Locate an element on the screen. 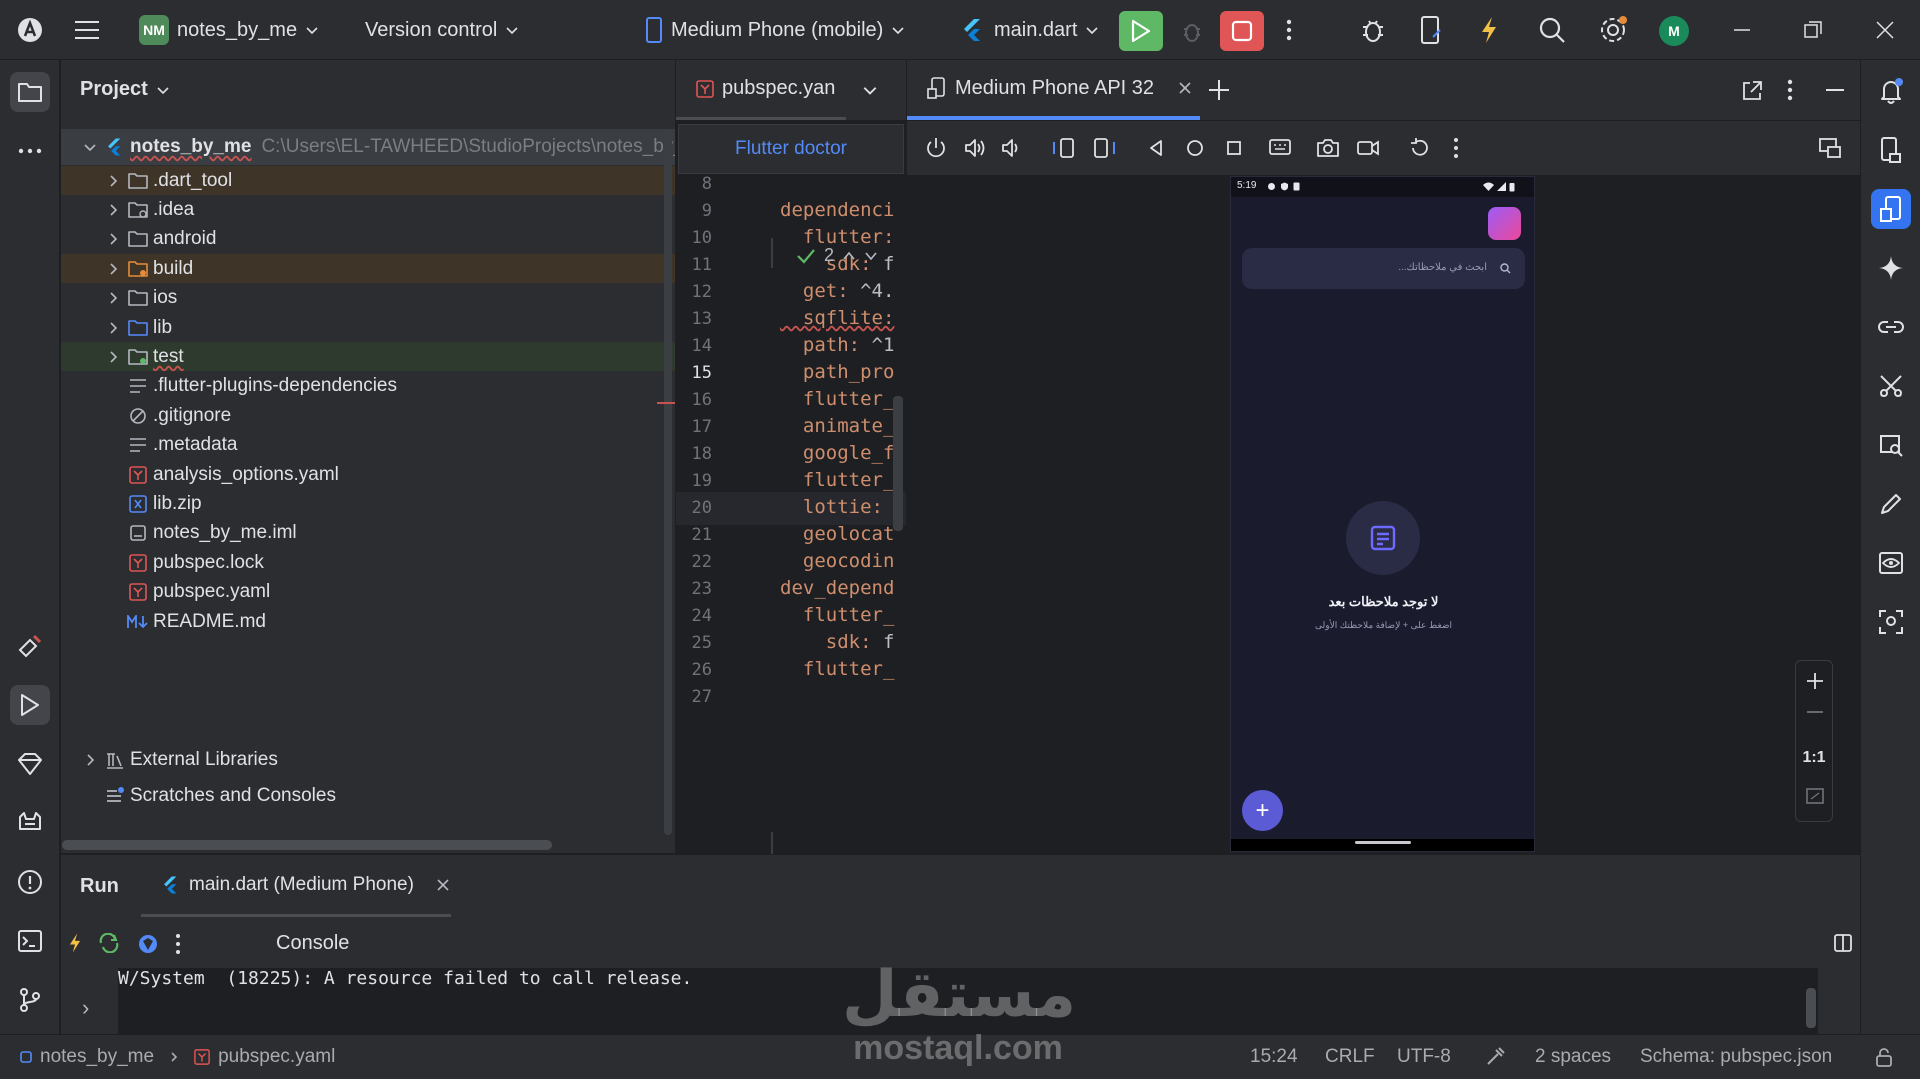 The width and height of the screenshot is (1920, 1079). snapshot-reset-icon is located at coordinates (1420, 148).